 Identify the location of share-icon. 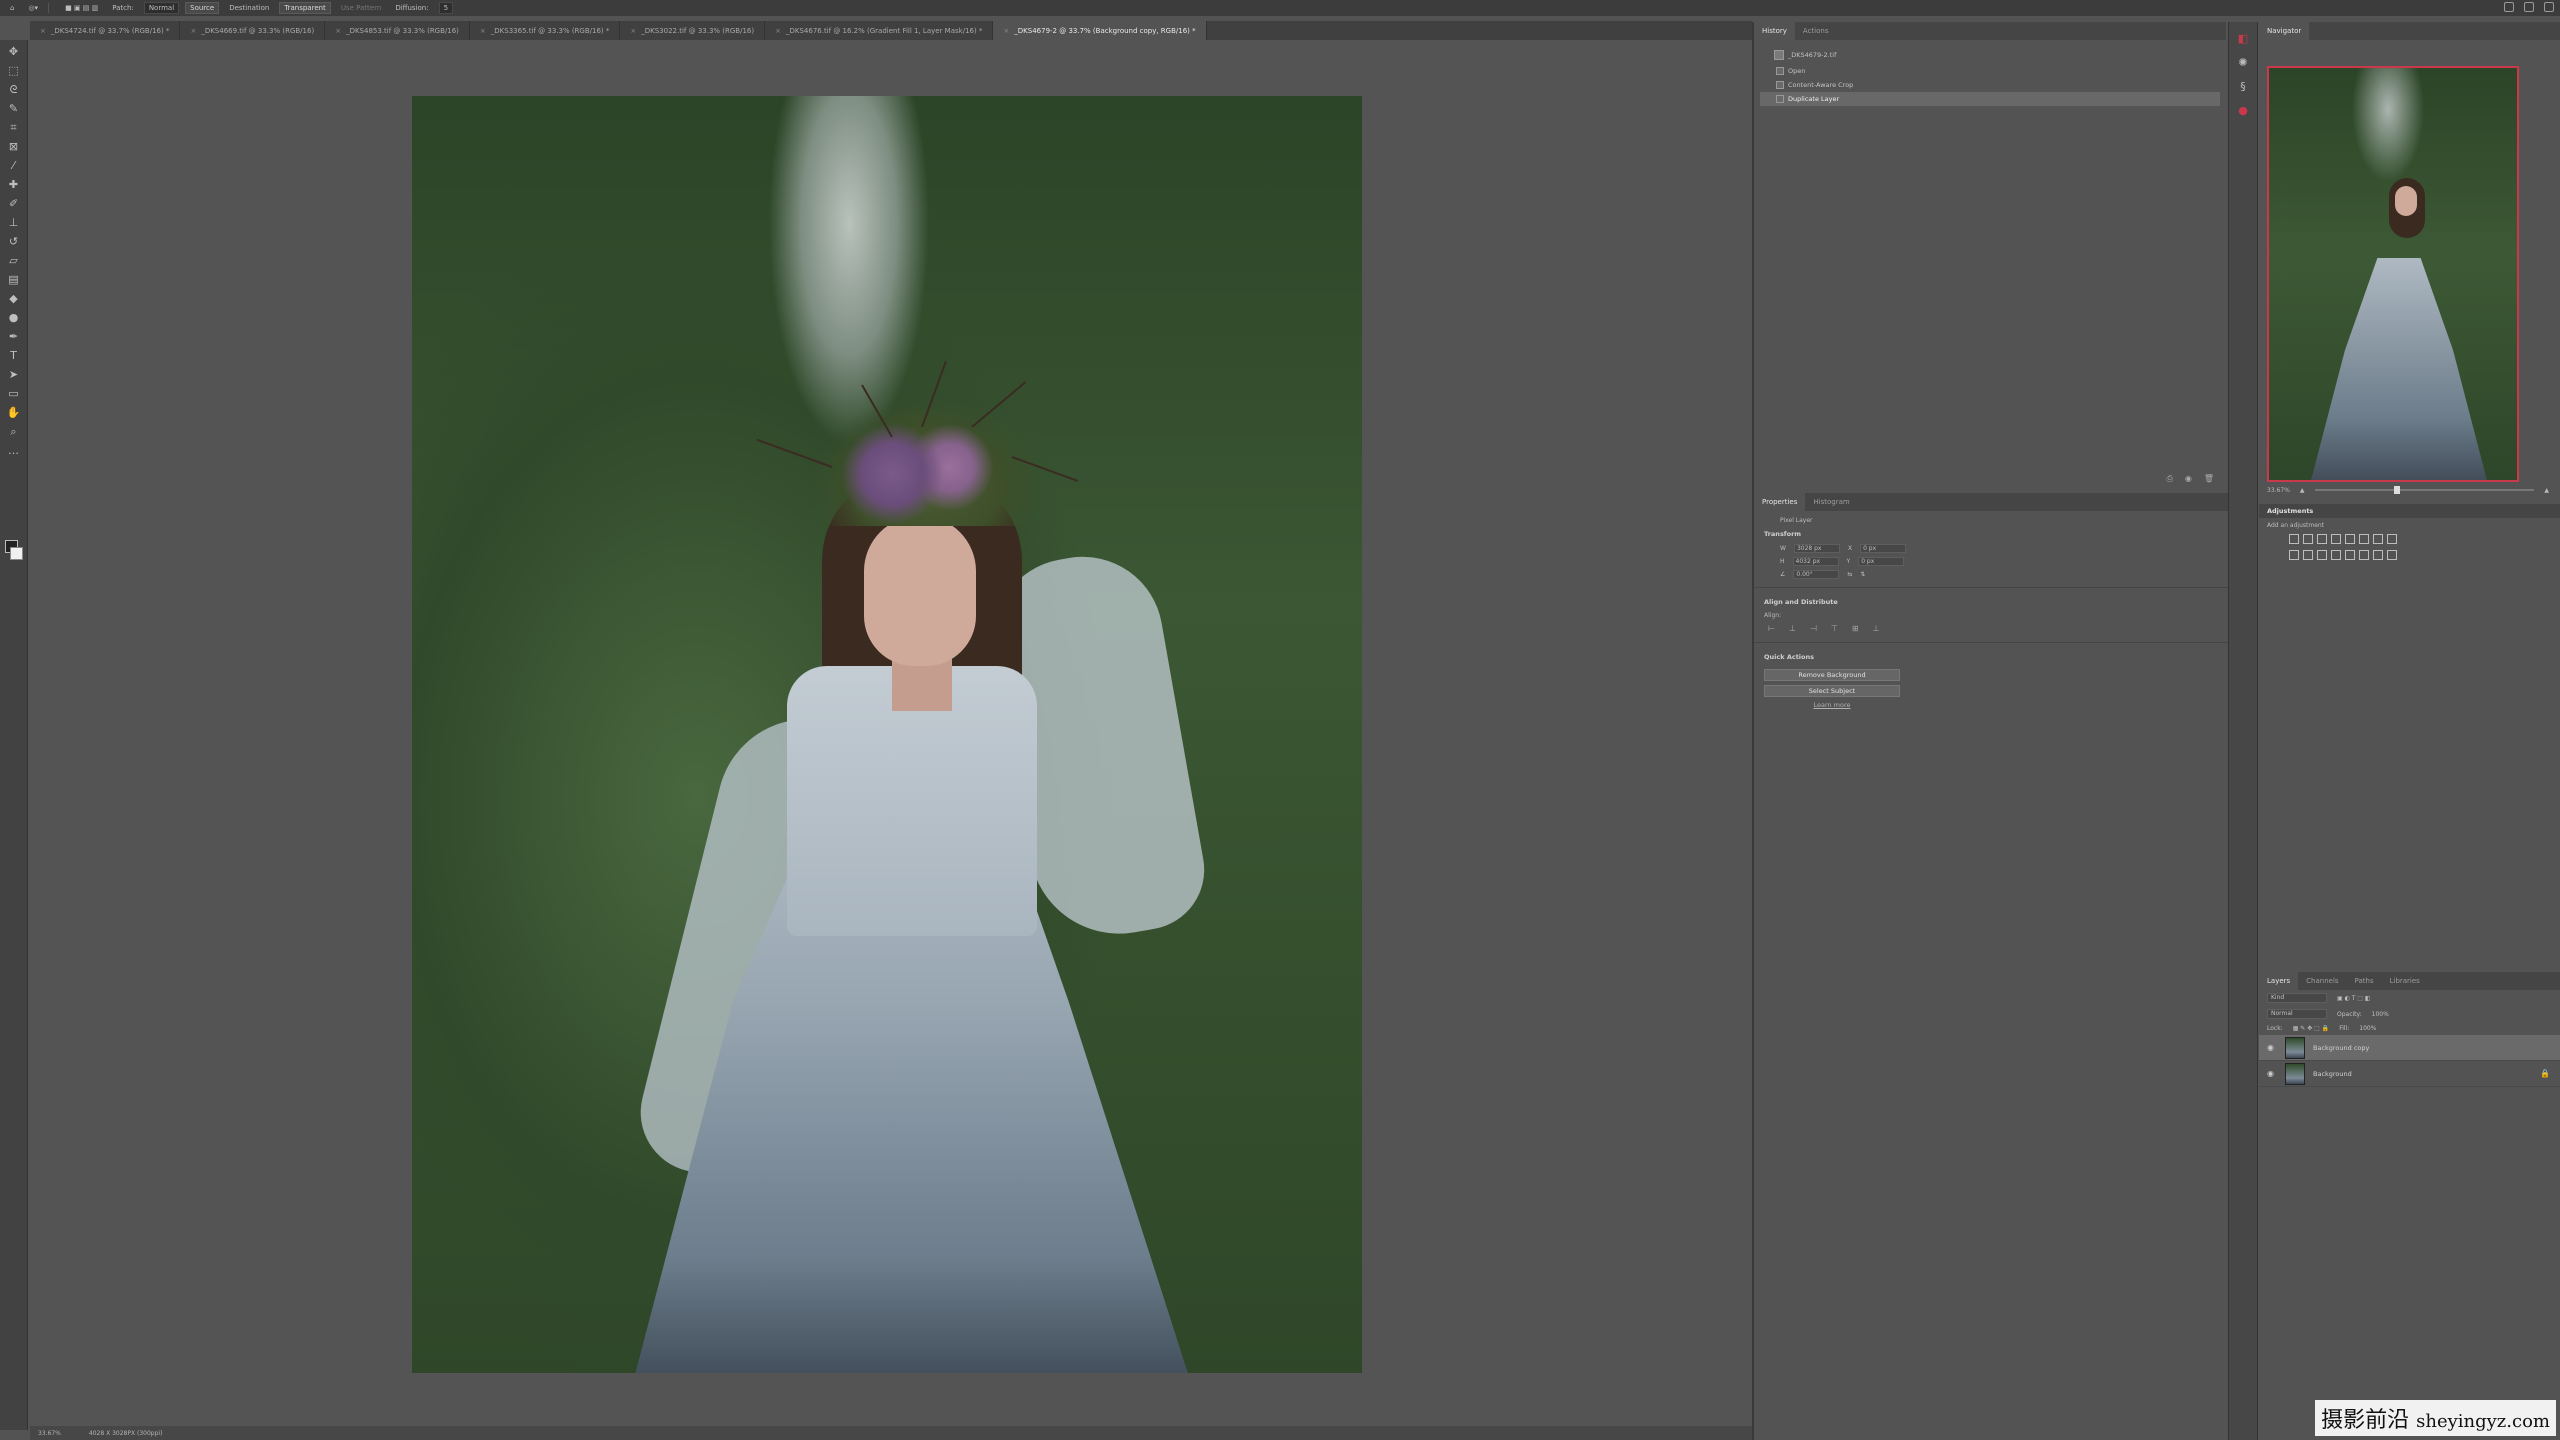
(2549, 7).